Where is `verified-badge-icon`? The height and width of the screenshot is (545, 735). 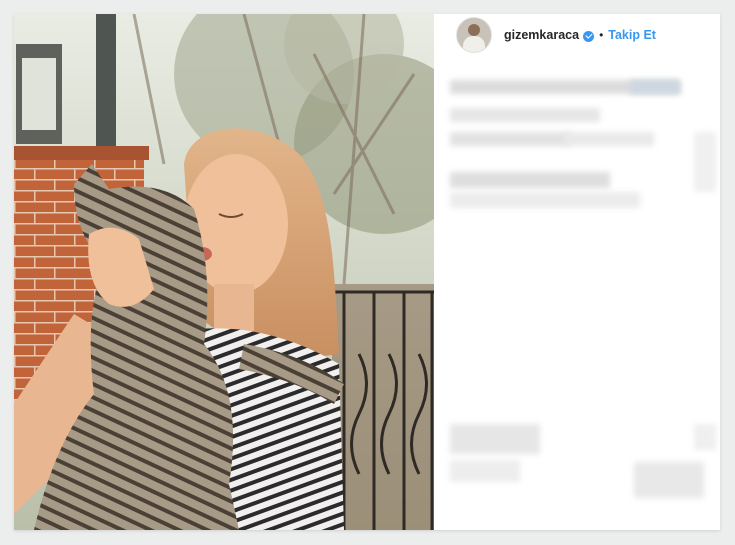
verified-badge-icon is located at coordinates (589, 36).